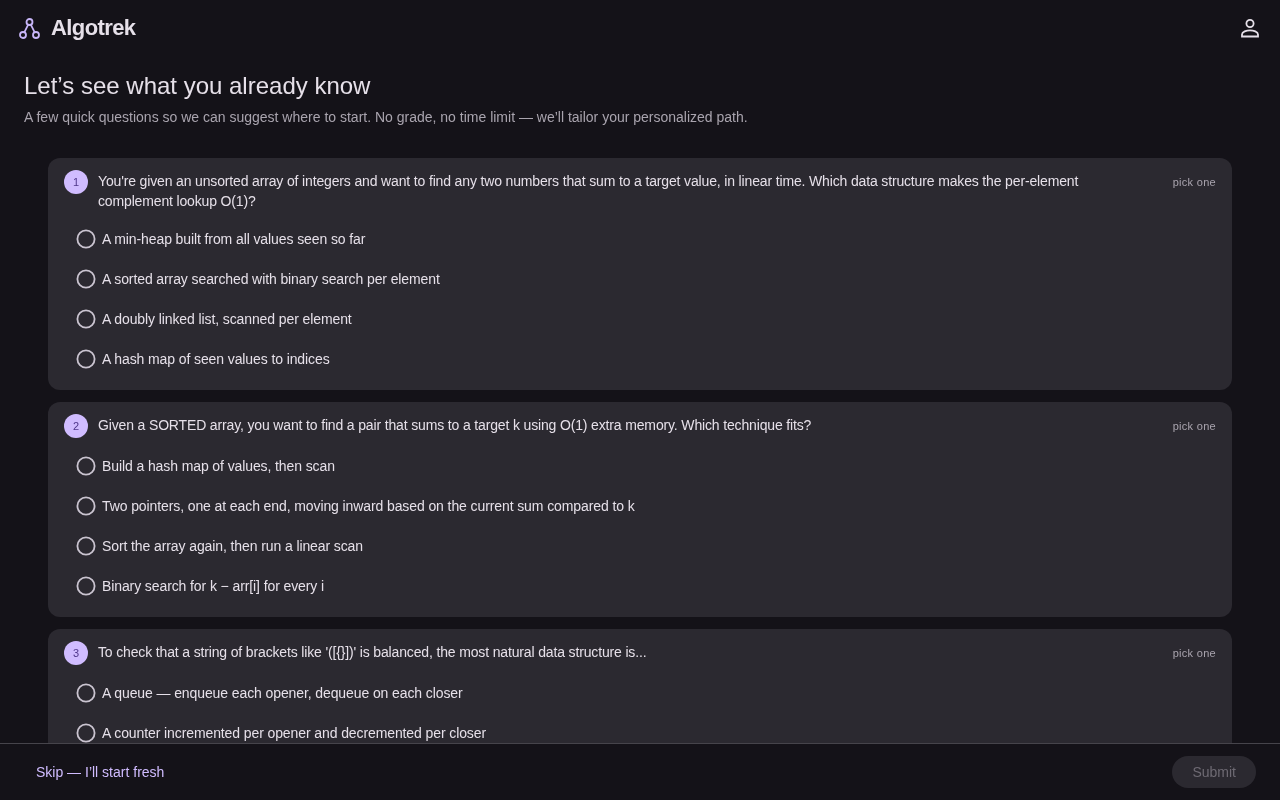 The width and height of the screenshot is (1280, 800). What do you see at coordinates (294, 733) in the screenshot?
I see `option-label: A counter incremented per opener and decremented per closer` at bounding box center [294, 733].